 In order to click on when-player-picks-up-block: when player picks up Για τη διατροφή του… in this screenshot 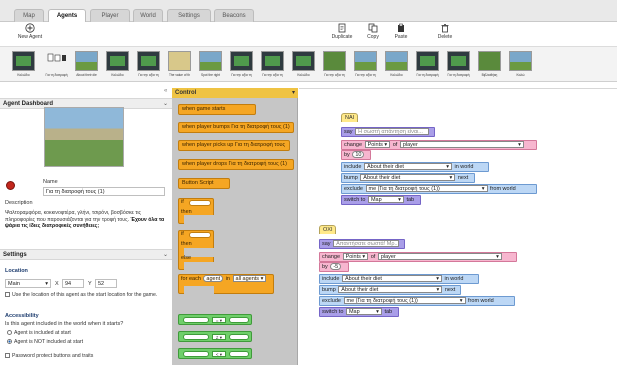, I will do `click(234, 145)`.